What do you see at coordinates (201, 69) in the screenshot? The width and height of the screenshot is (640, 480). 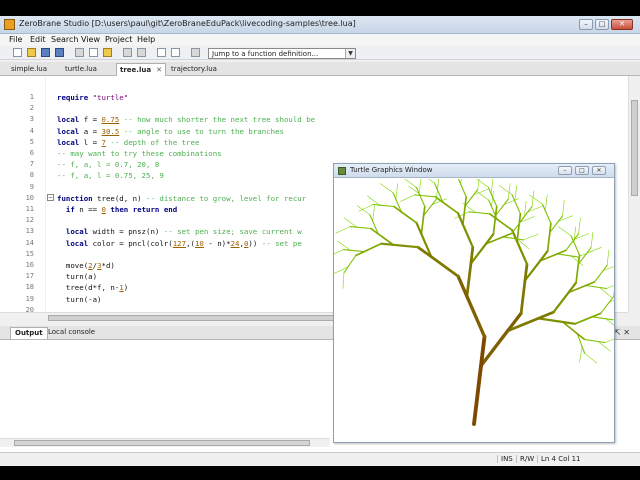 I see `tab-trajectory-lua: trajectory.lua` at bounding box center [201, 69].